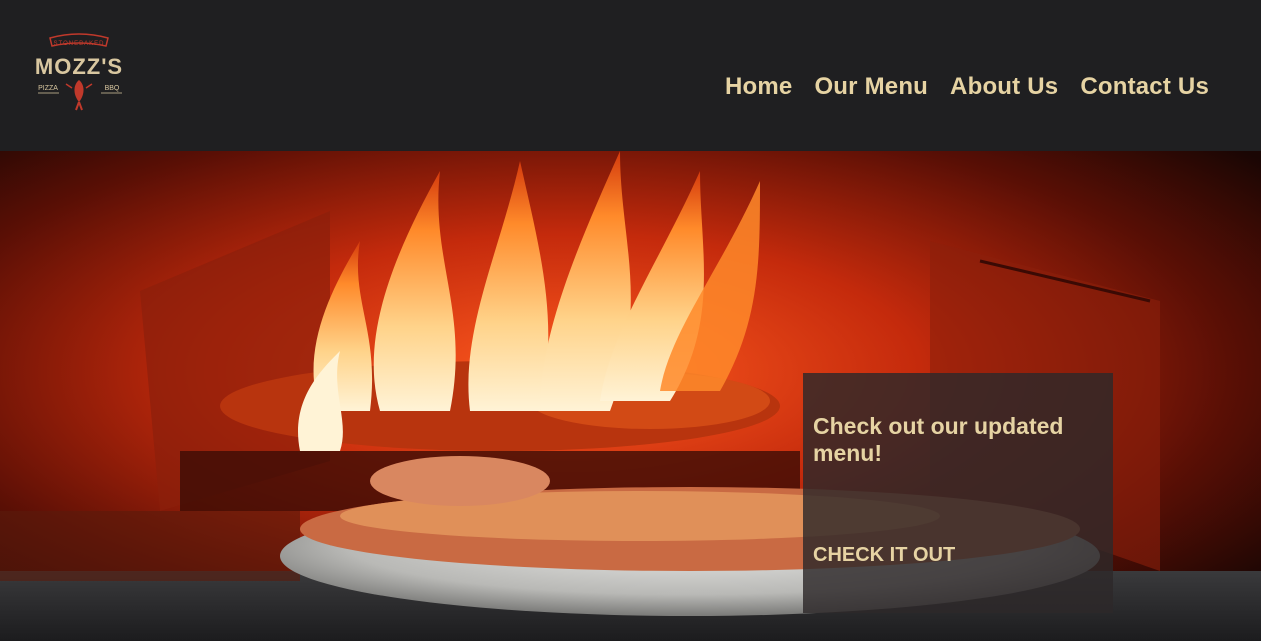  What do you see at coordinates (1144, 87) in the screenshot?
I see `nav-contact-us-link: Contact Us` at bounding box center [1144, 87].